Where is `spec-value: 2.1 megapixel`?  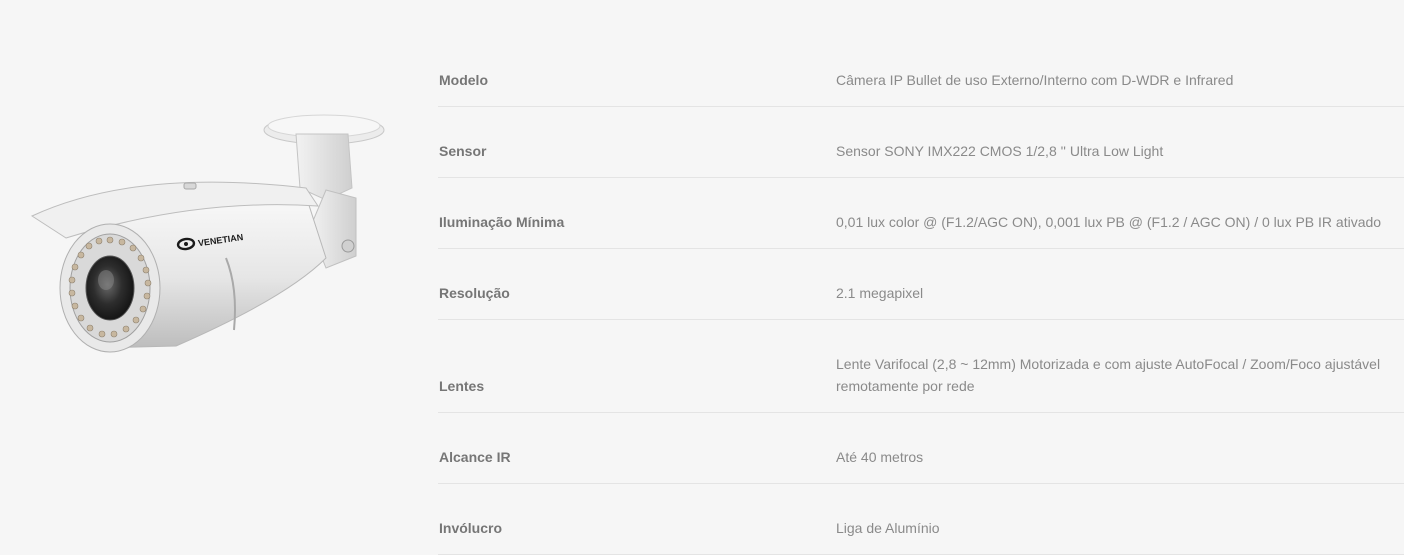 spec-value: 2.1 megapixel is located at coordinates (880, 293).